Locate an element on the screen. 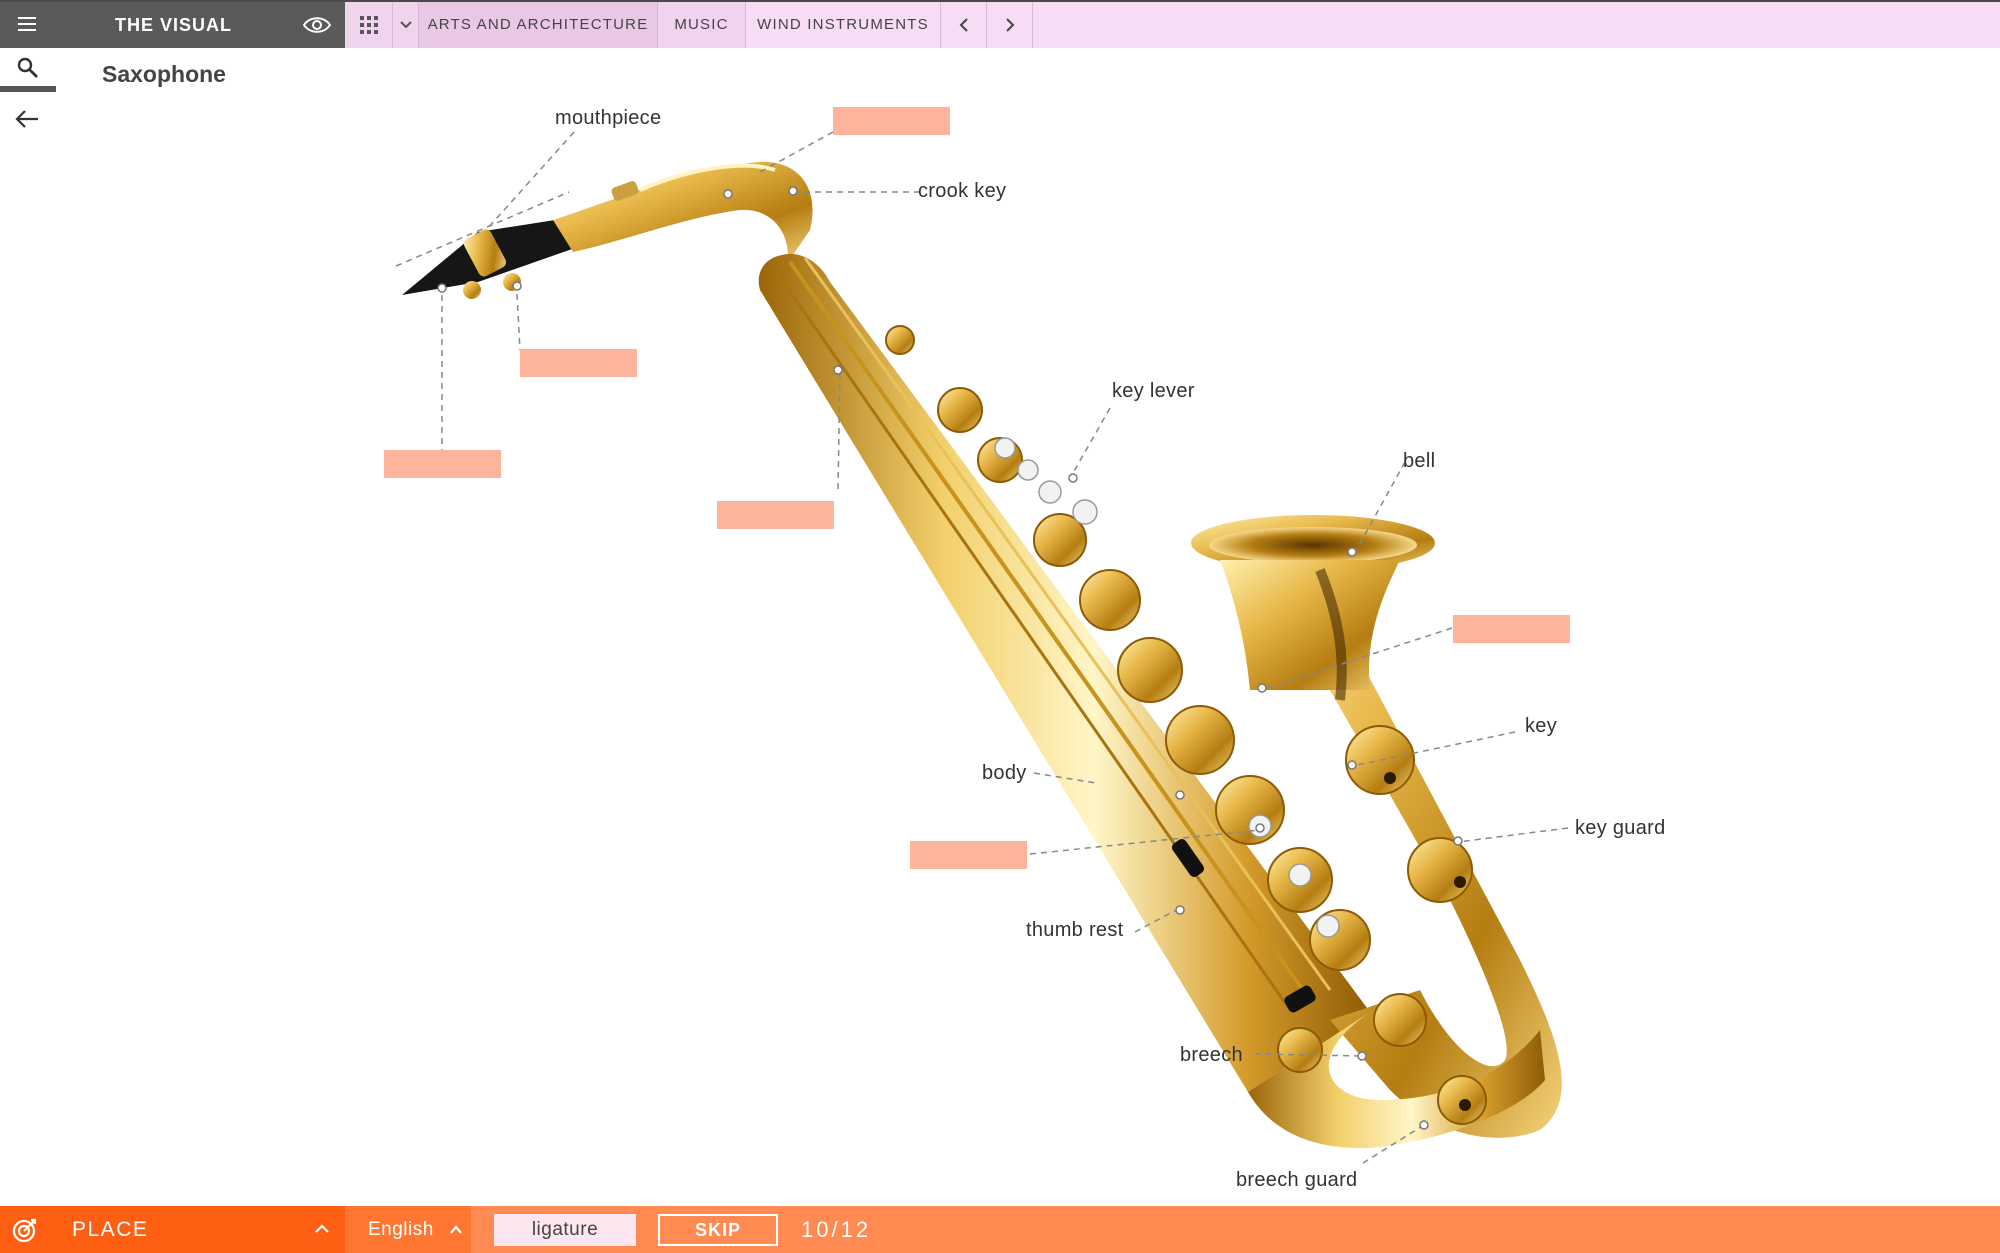 The image size is (2000, 1253). label-key-lever: key lever is located at coordinates (1153, 391).